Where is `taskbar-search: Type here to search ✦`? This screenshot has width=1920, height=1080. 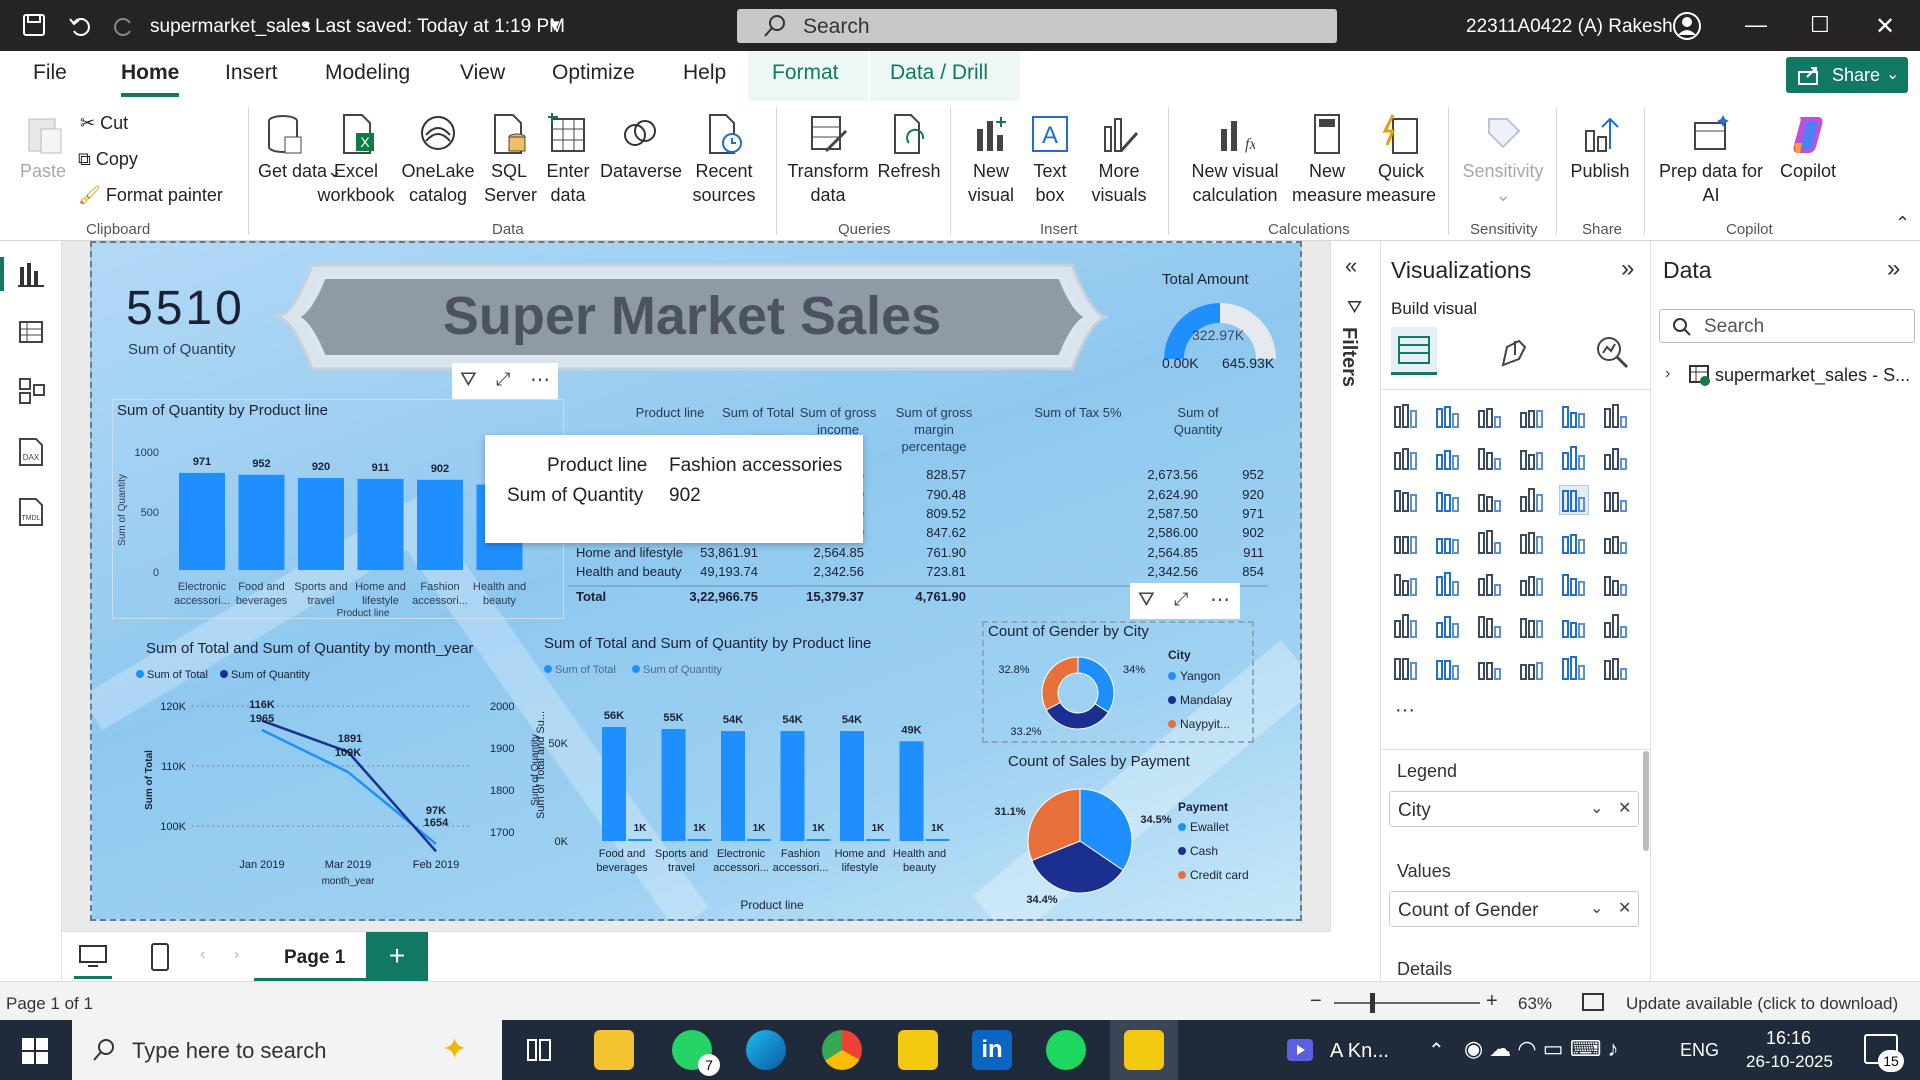
taskbar-search: Type here to search ✦ is located at coordinates (287, 1050).